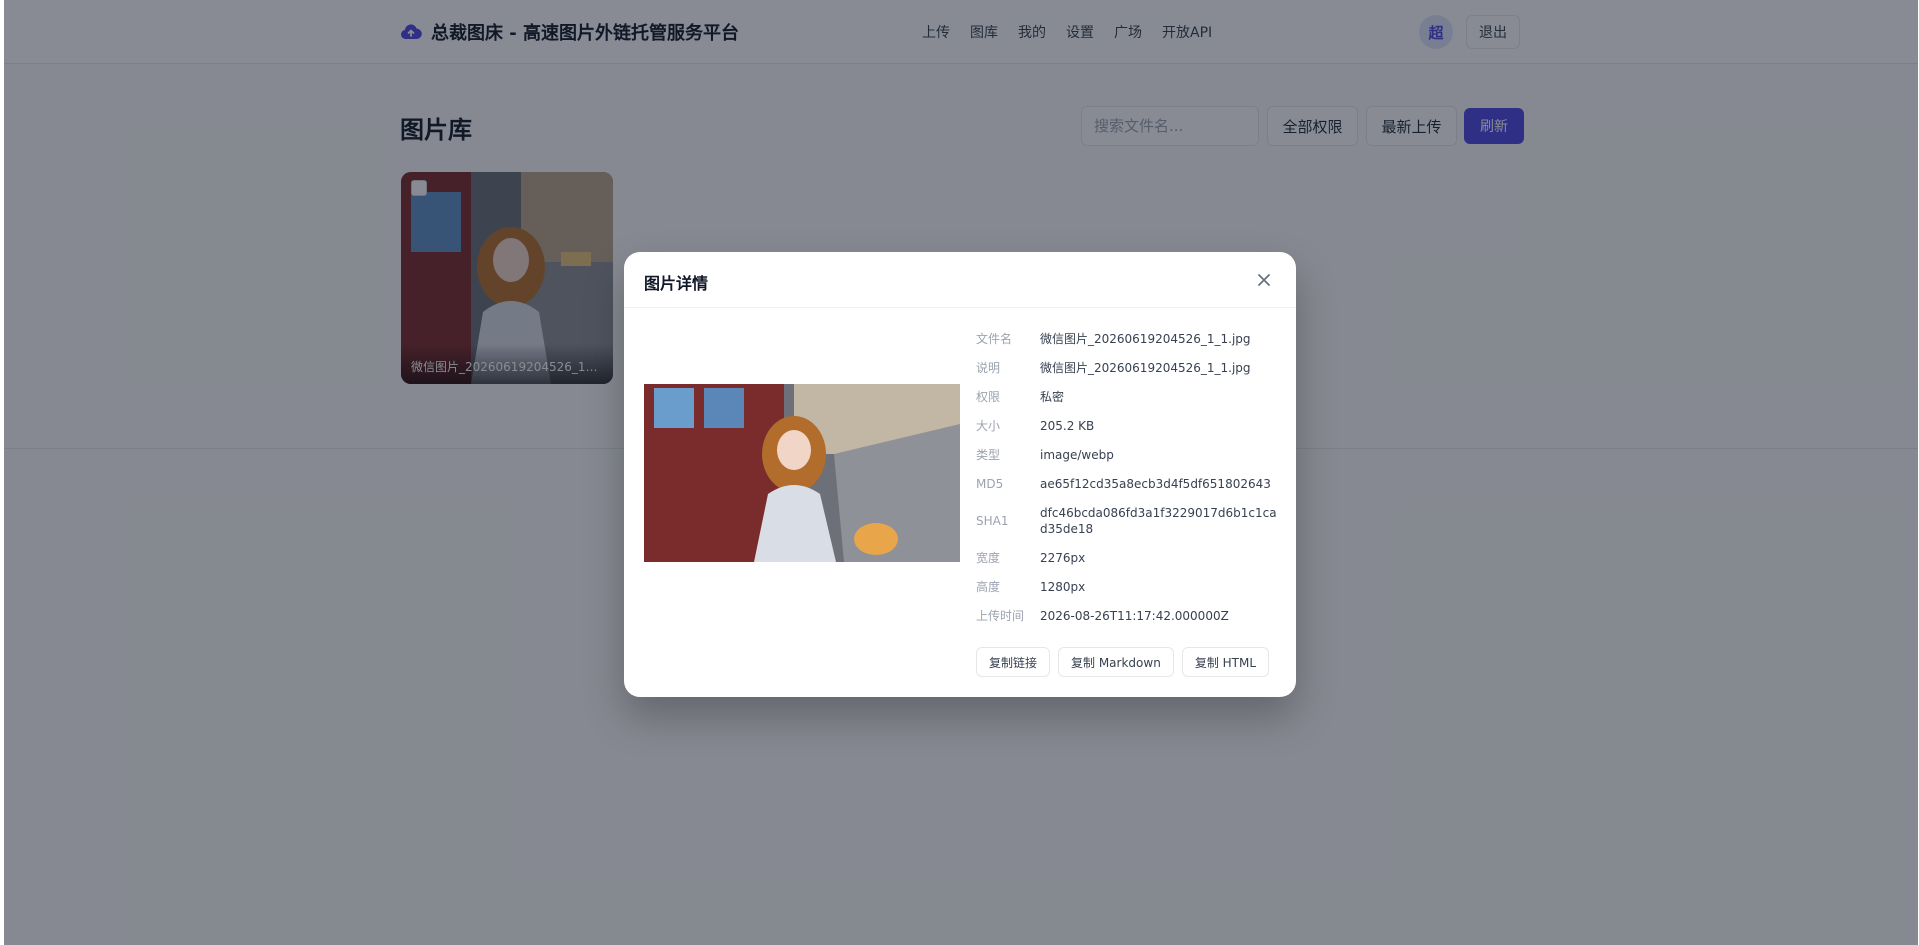 The width and height of the screenshot is (1919, 945). I want to click on meta-value-height: 1280px, so click(1063, 587).